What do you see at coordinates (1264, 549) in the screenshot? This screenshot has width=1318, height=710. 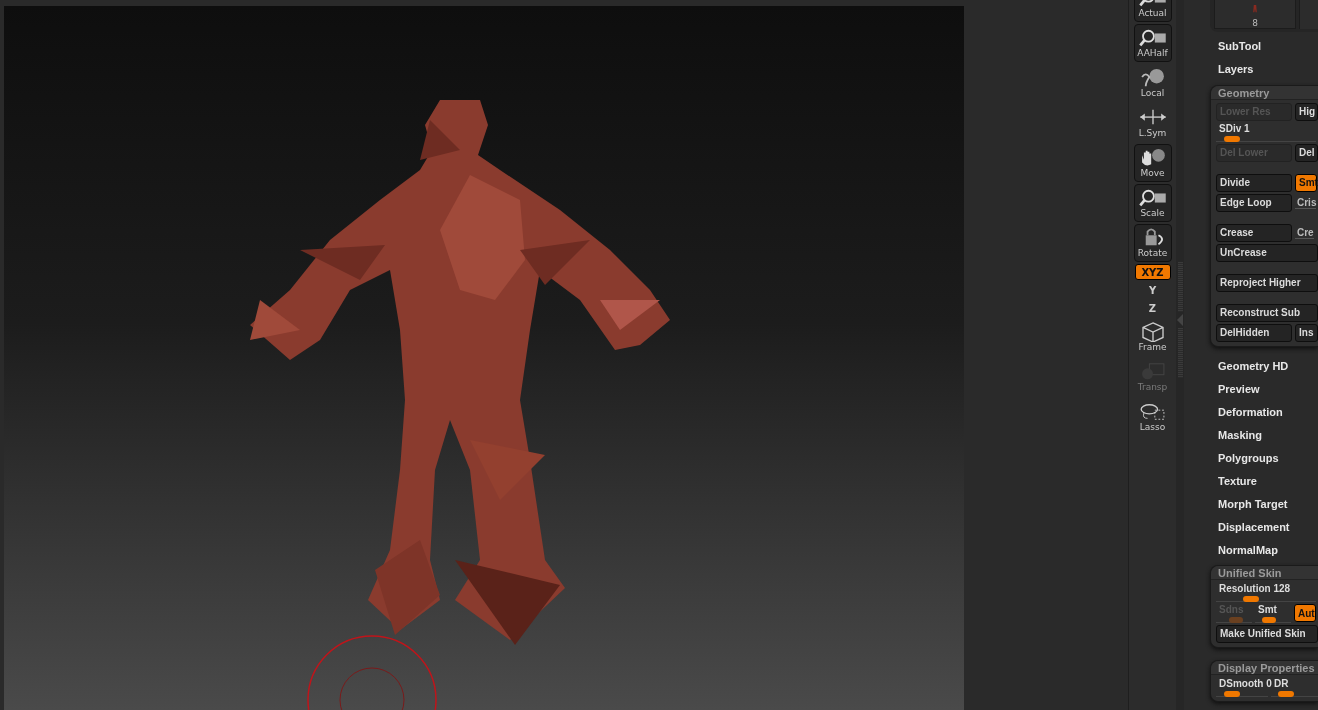 I see `palette-heading: NormalMap` at bounding box center [1264, 549].